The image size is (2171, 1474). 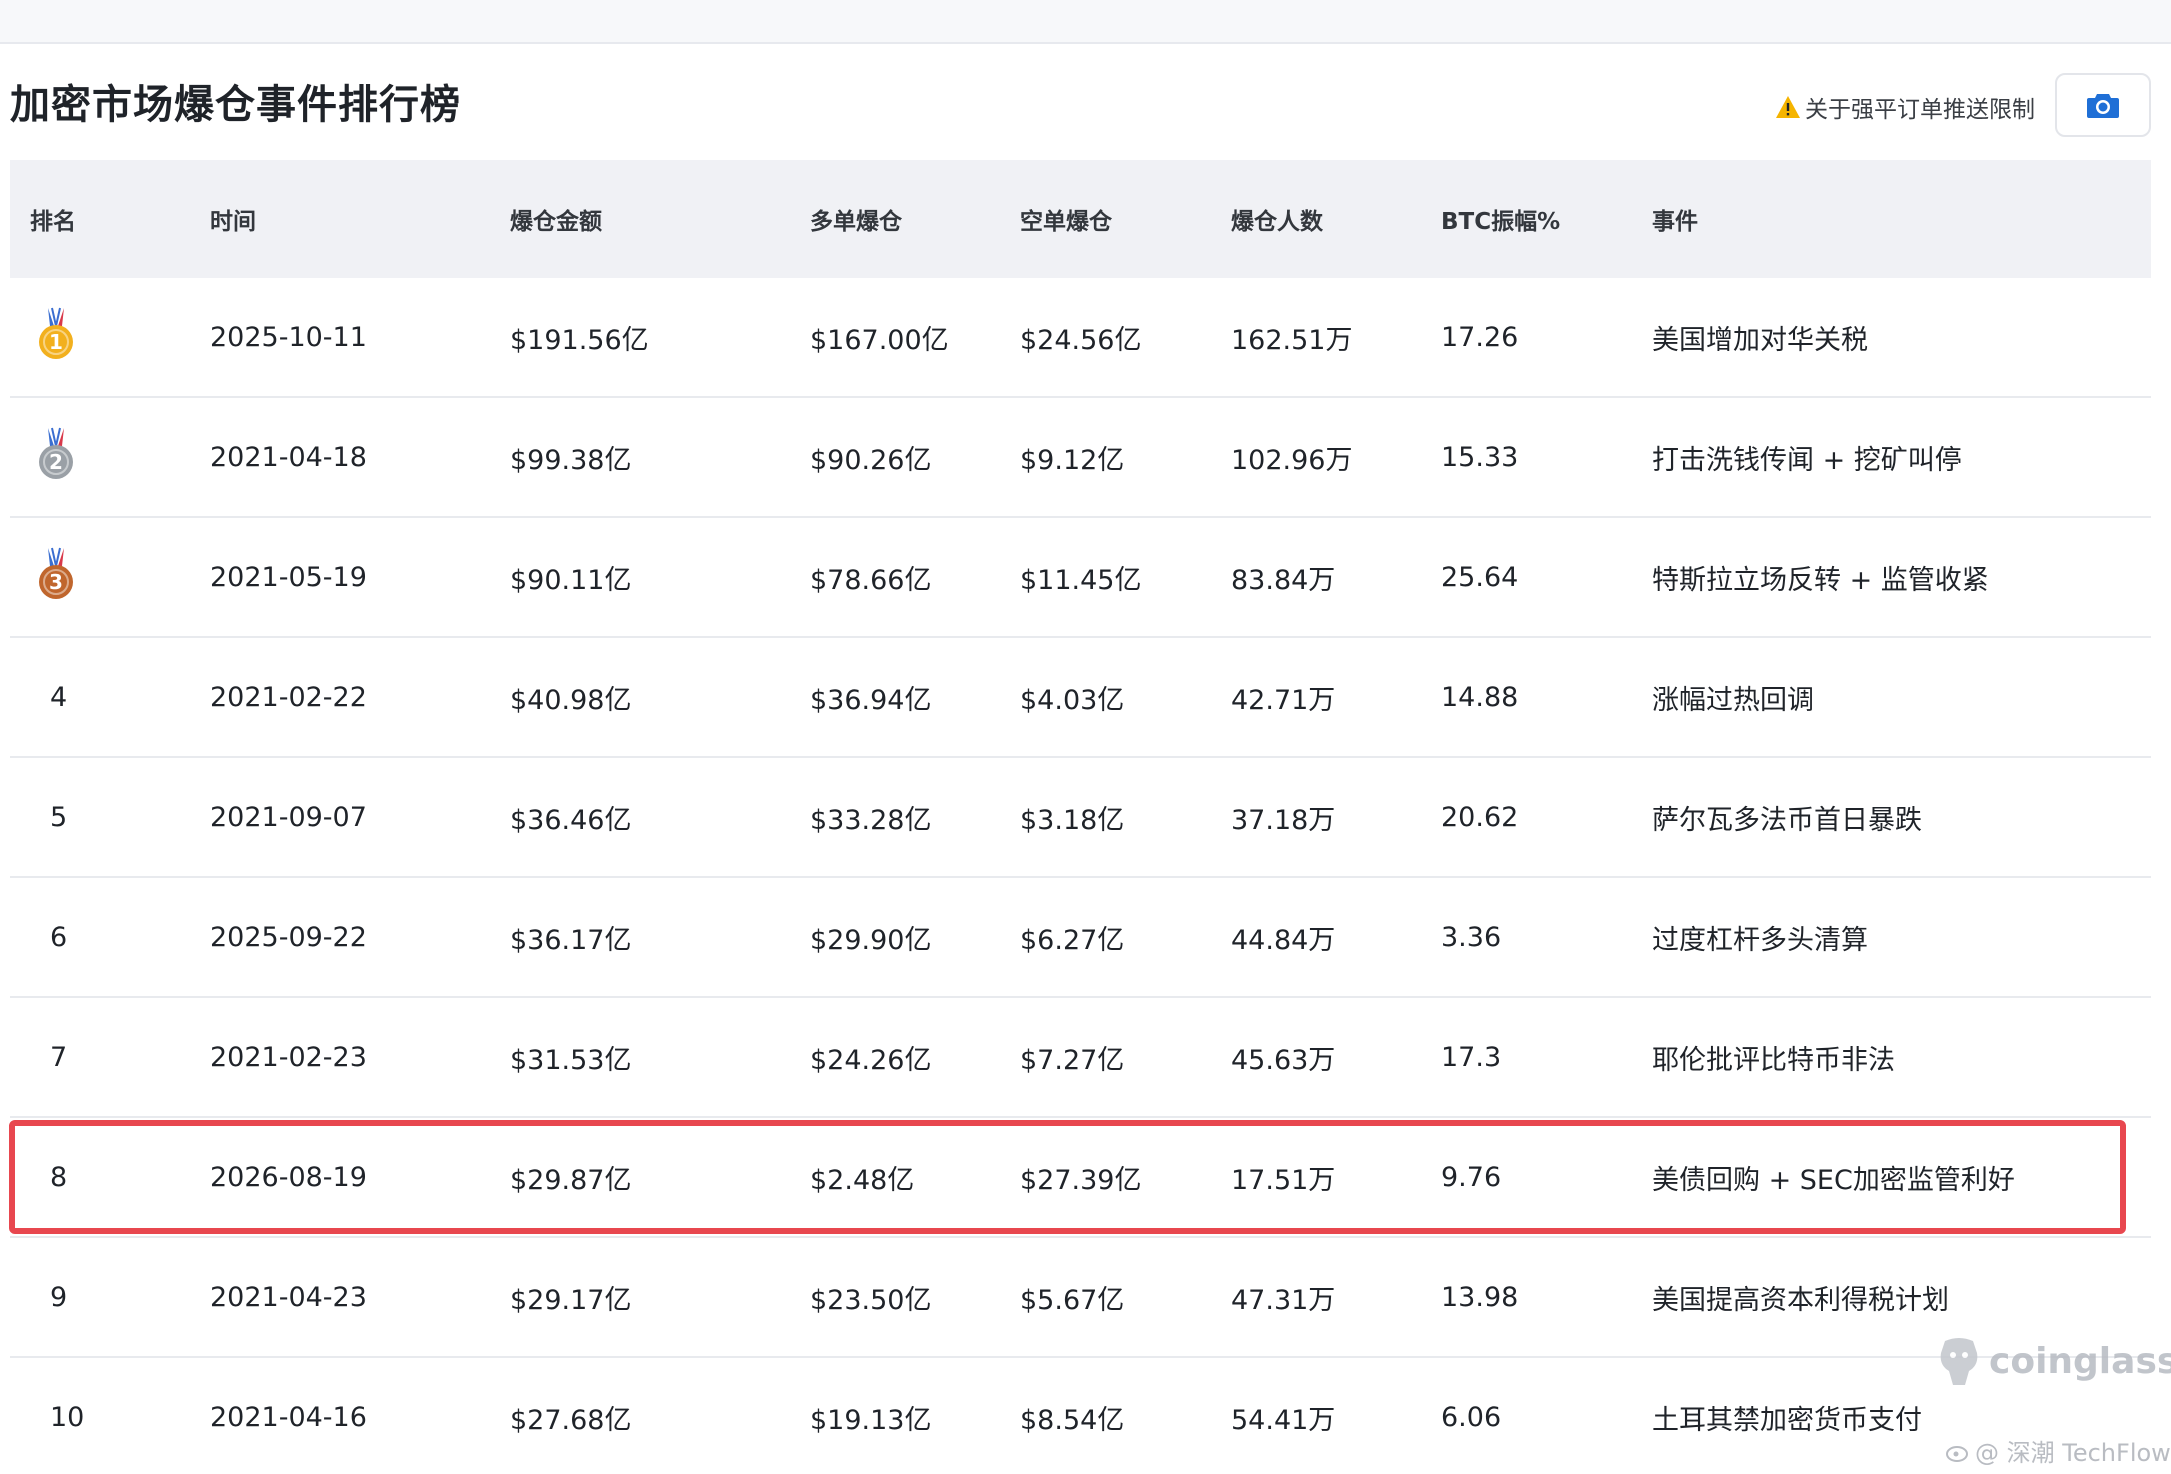 What do you see at coordinates (1471, 1057) in the screenshot?
I see `btc-amplitude-cell: 17.3` at bounding box center [1471, 1057].